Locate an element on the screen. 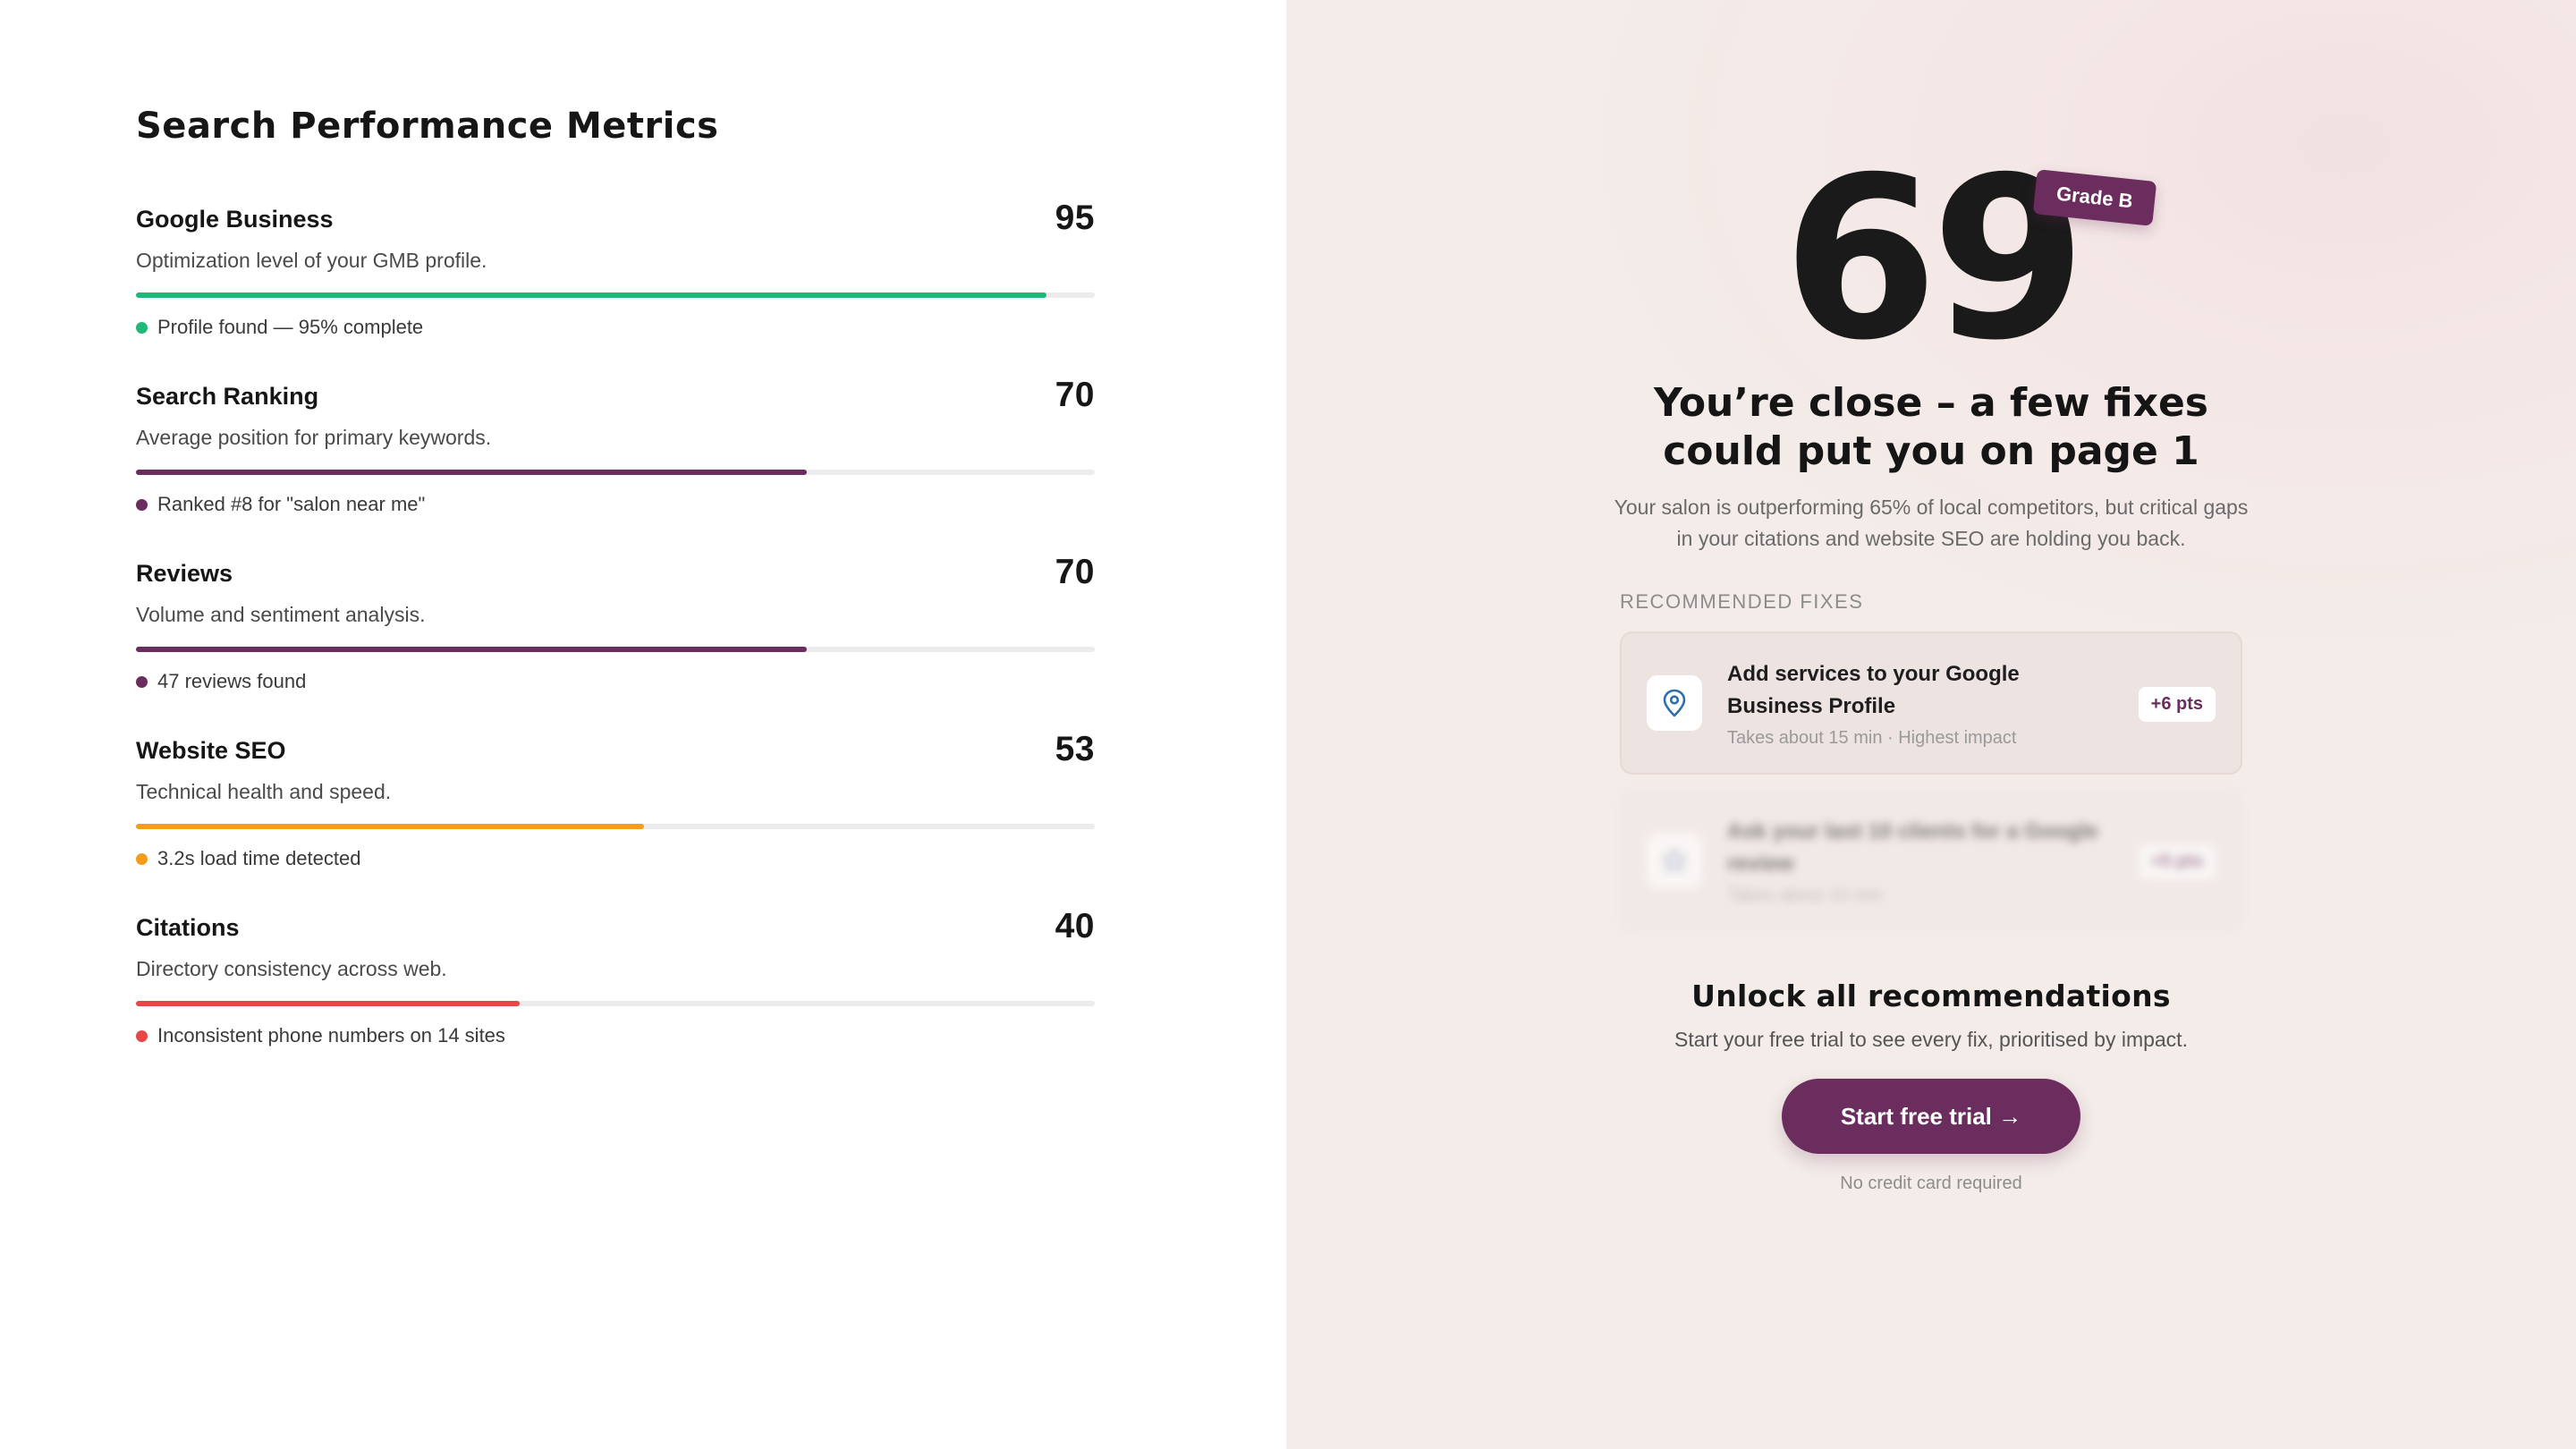  metric-note: 3.2s load time detected is located at coordinates (615, 858).